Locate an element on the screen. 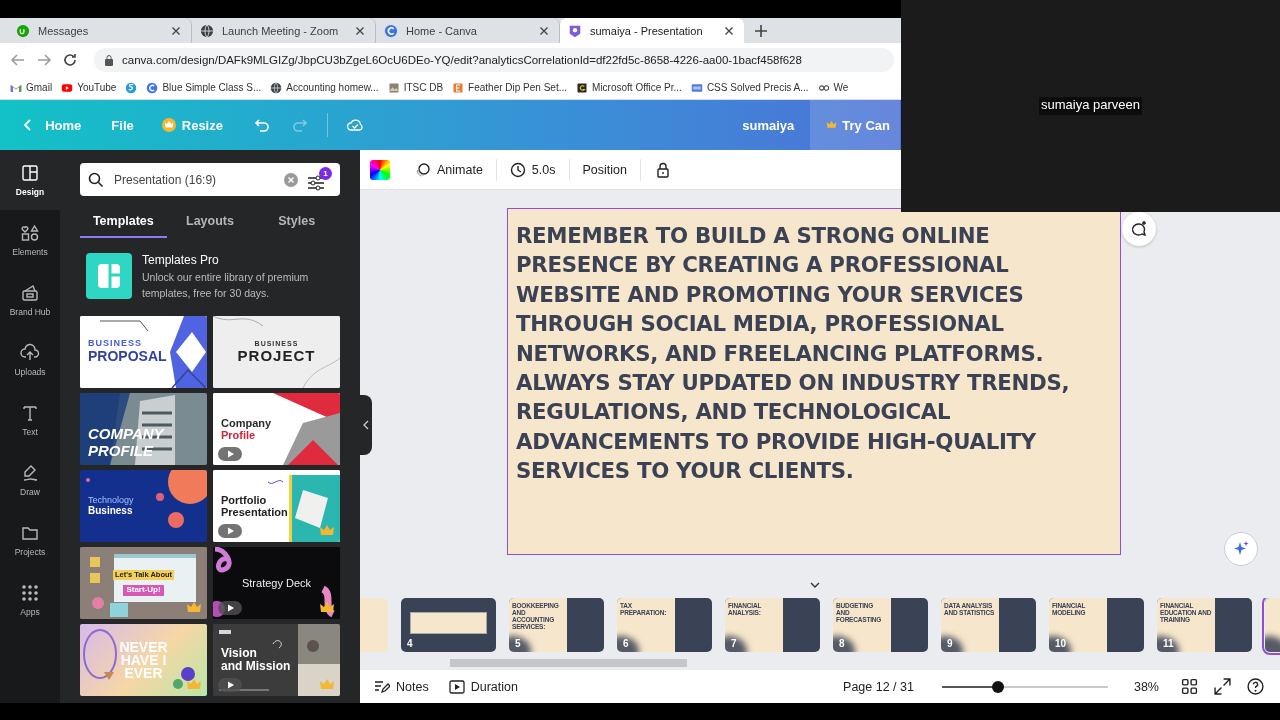 Image resolution: width=1280 pixels, height=720 pixels. bookmark: YouTube is located at coordinates (89, 87).